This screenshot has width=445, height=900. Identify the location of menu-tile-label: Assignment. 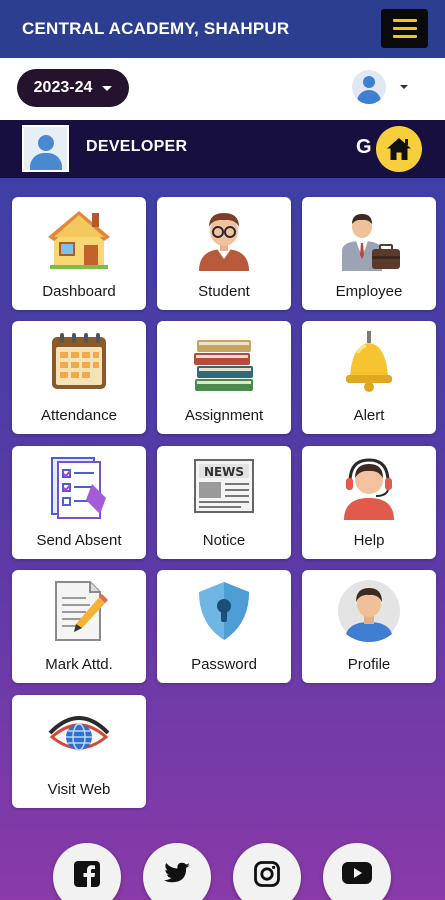
(224, 415).